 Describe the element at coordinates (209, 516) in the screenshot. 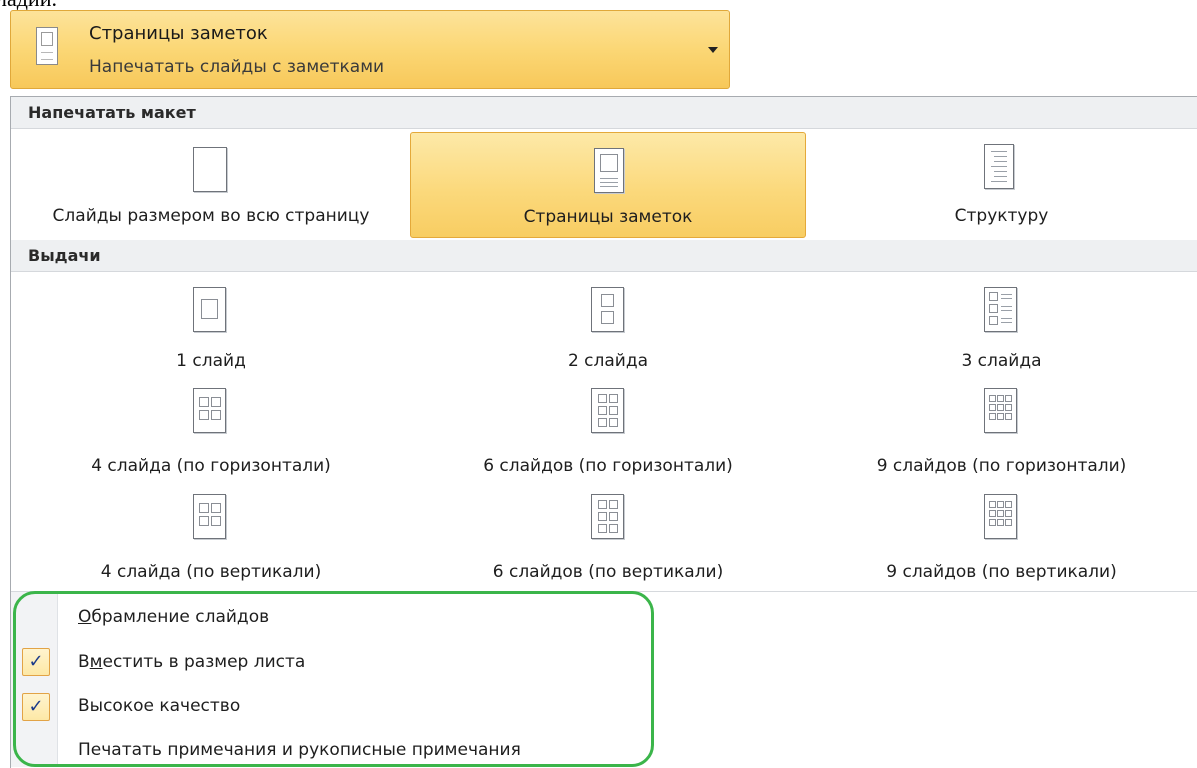

I see `four-slides-vertical-icon` at that location.